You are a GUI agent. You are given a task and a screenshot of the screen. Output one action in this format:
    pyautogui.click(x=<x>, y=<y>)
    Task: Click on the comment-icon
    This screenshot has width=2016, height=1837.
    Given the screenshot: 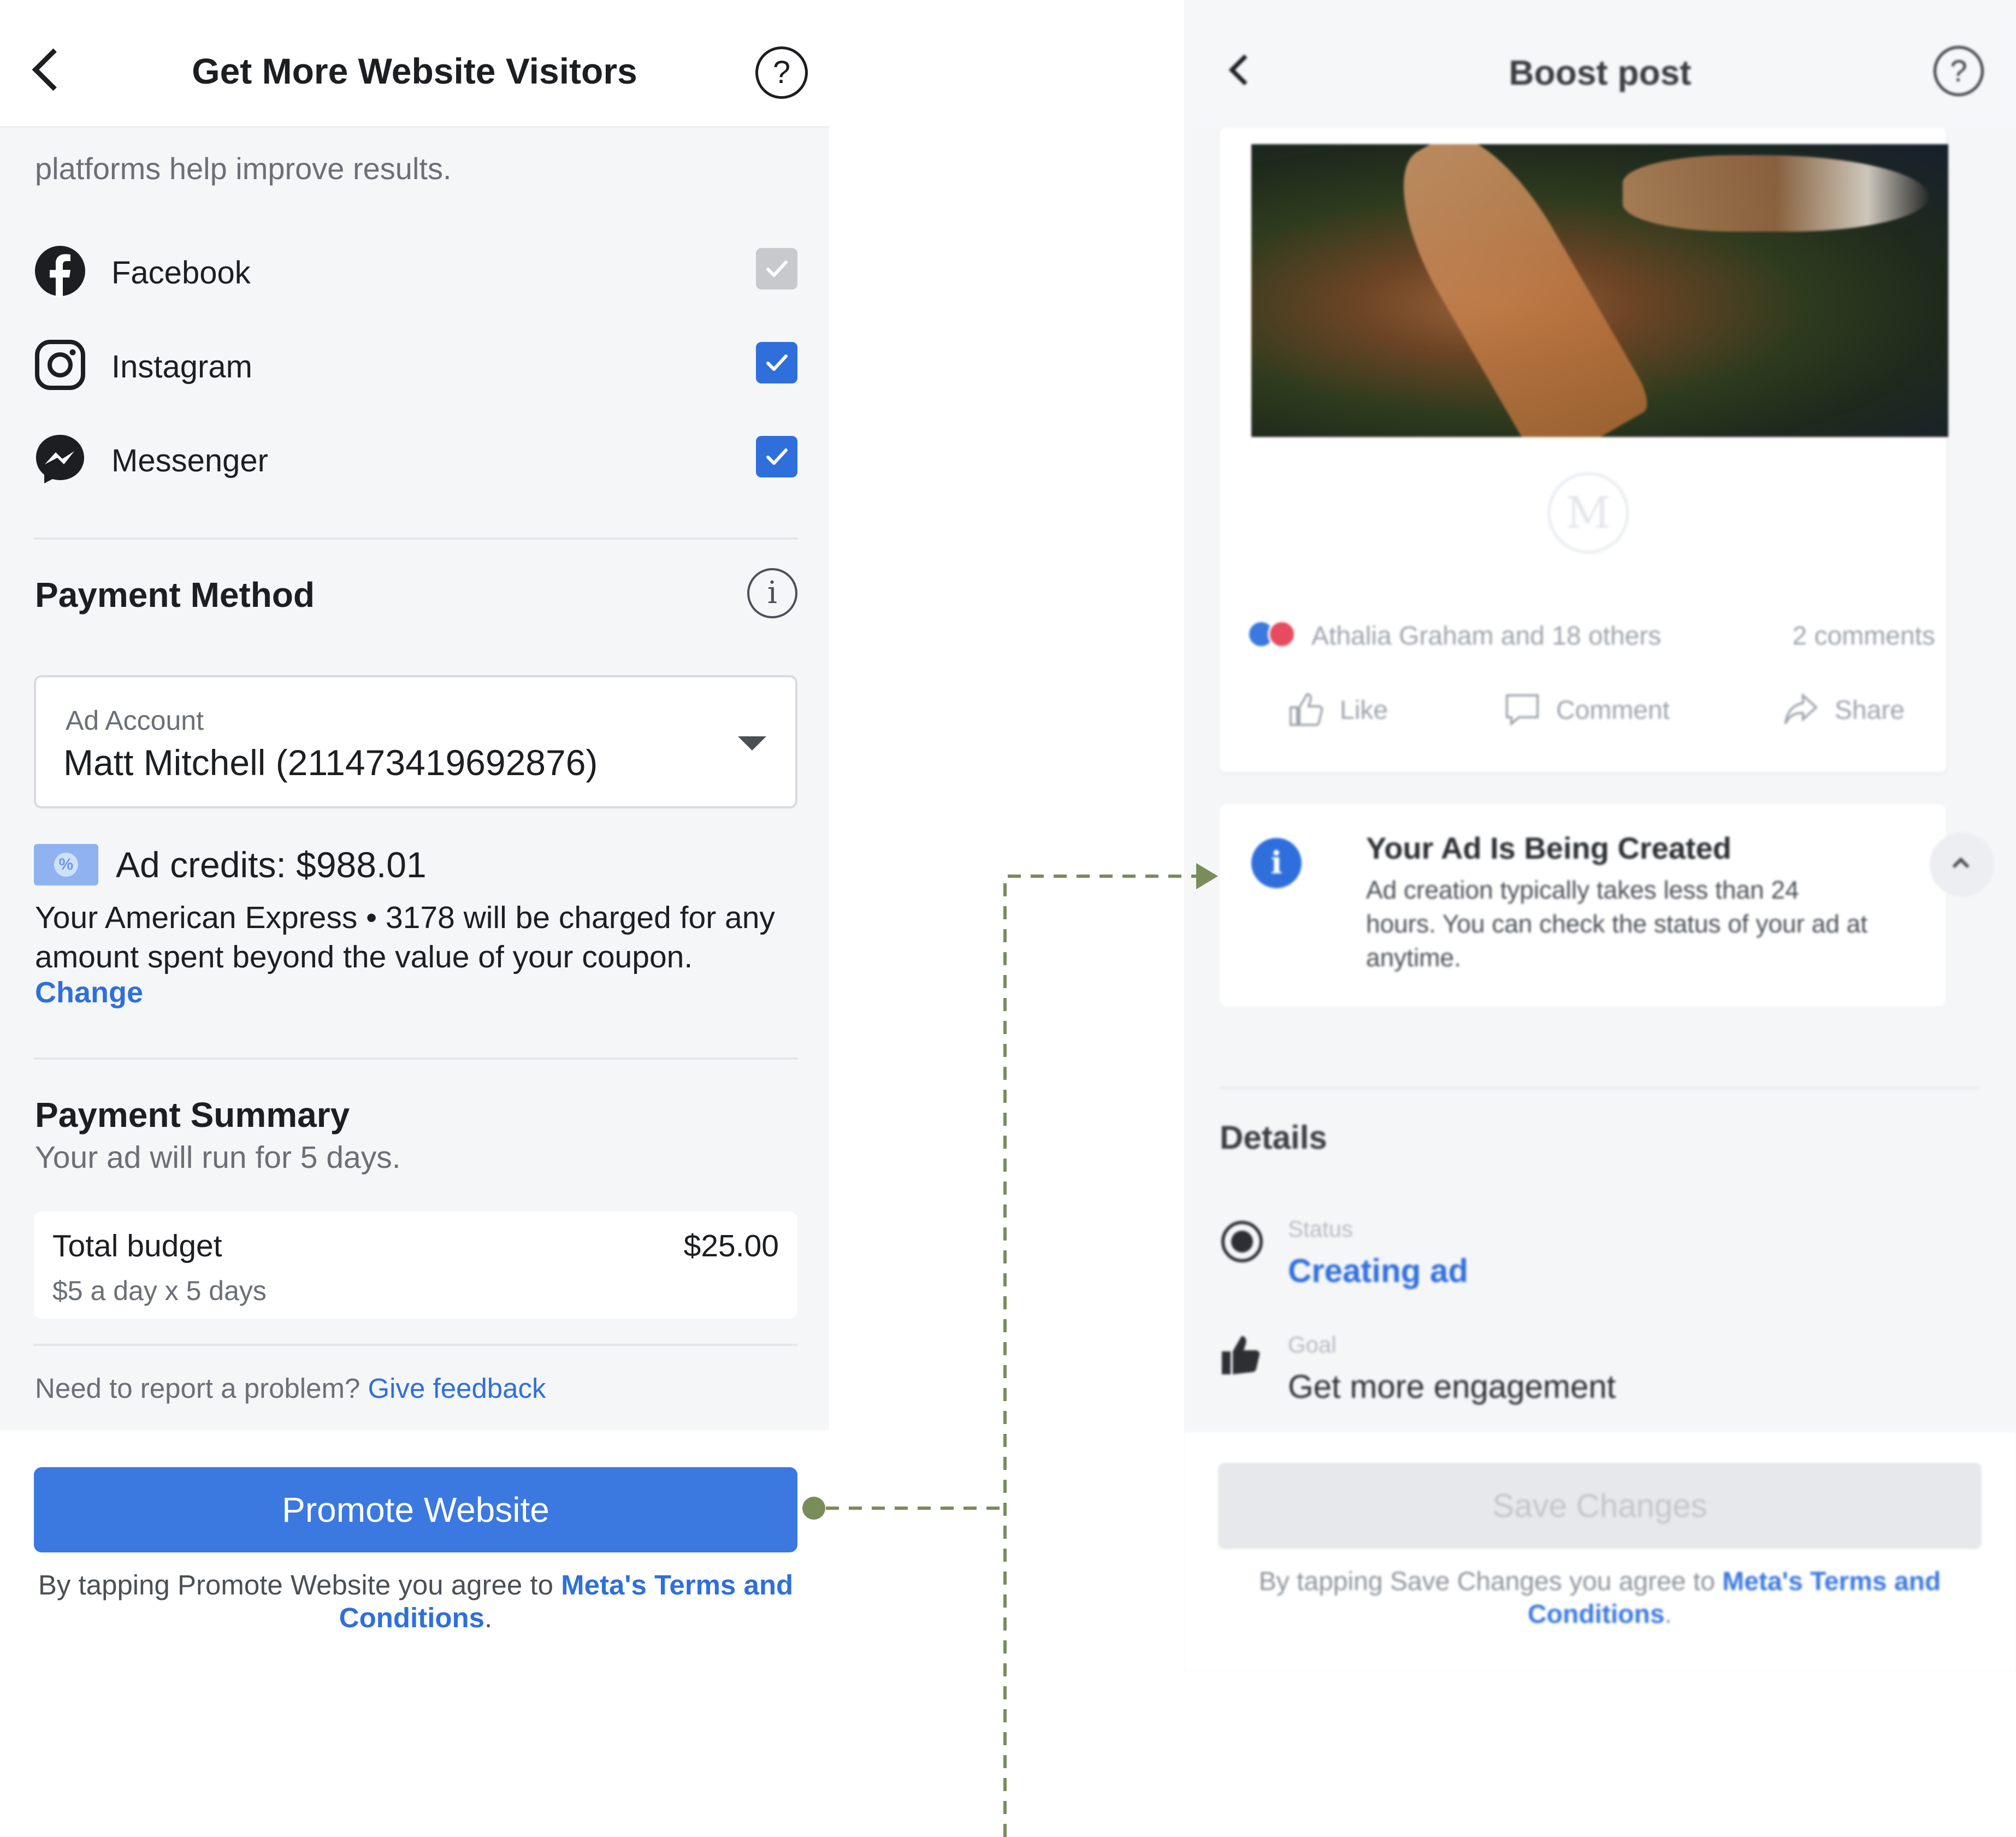 What is the action you would take?
    pyautogui.click(x=1522, y=710)
    